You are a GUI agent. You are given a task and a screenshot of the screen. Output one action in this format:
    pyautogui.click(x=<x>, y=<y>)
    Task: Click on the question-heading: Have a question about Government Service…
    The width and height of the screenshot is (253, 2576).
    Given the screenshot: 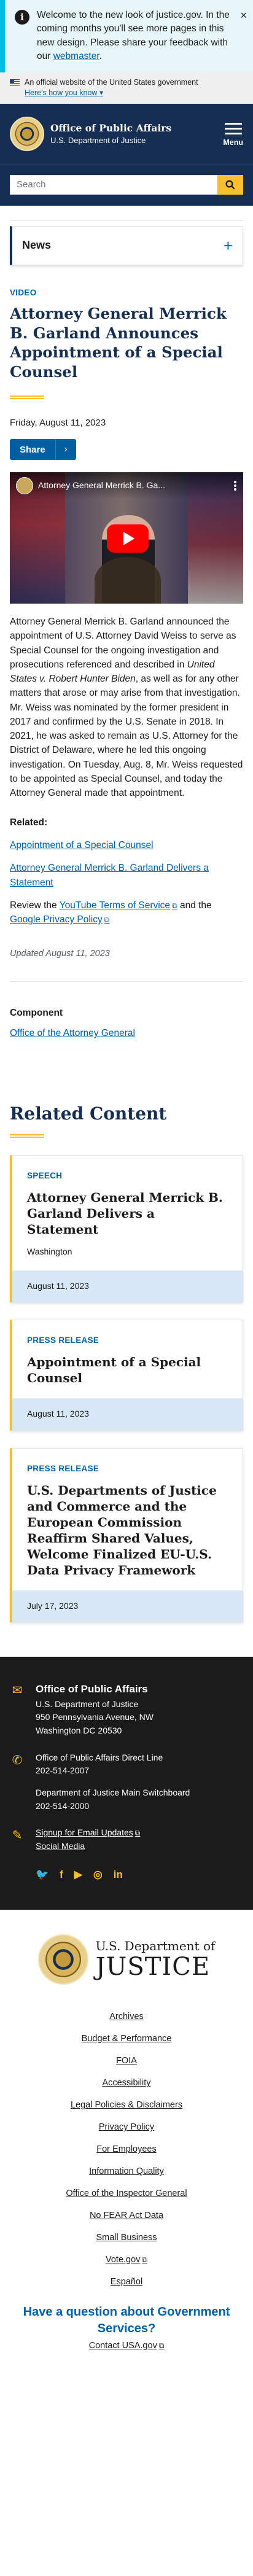 What is the action you would take?
    pyautogui.click(x=126, y=2320)
    